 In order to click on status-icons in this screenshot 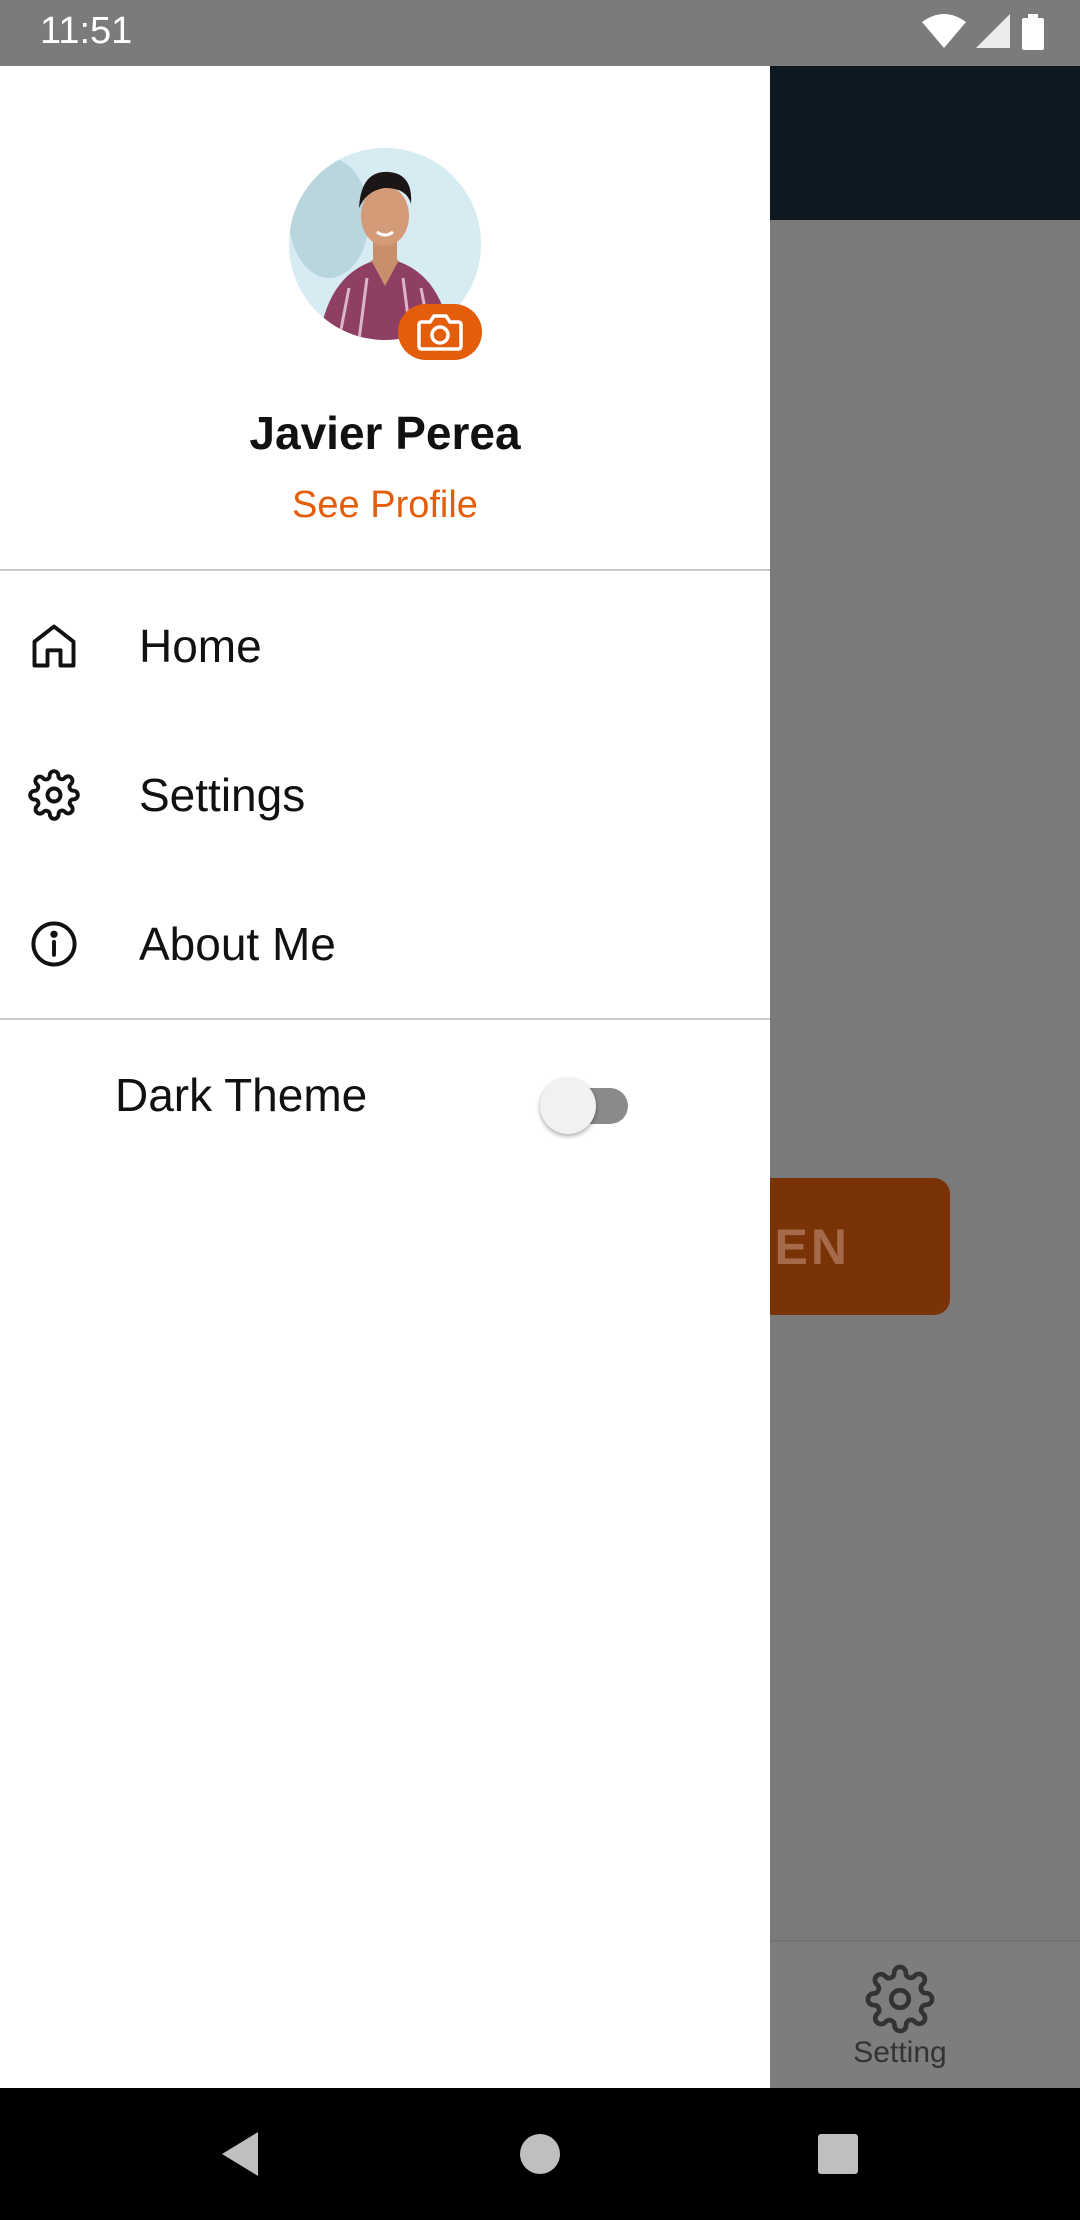, I will do `click(983, 32)`.